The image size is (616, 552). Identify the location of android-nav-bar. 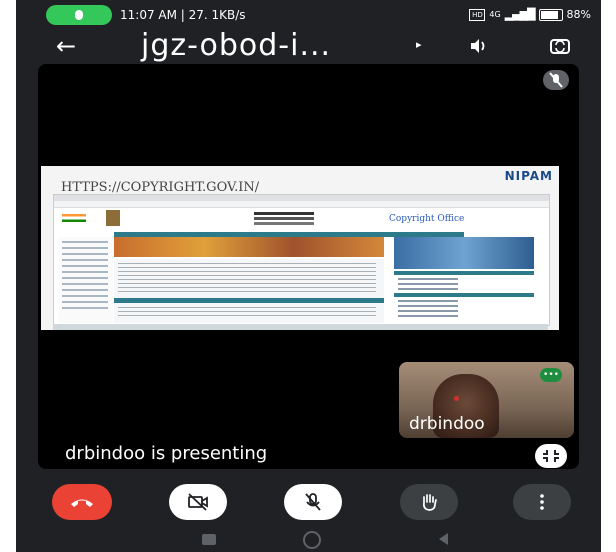
(308, 538).